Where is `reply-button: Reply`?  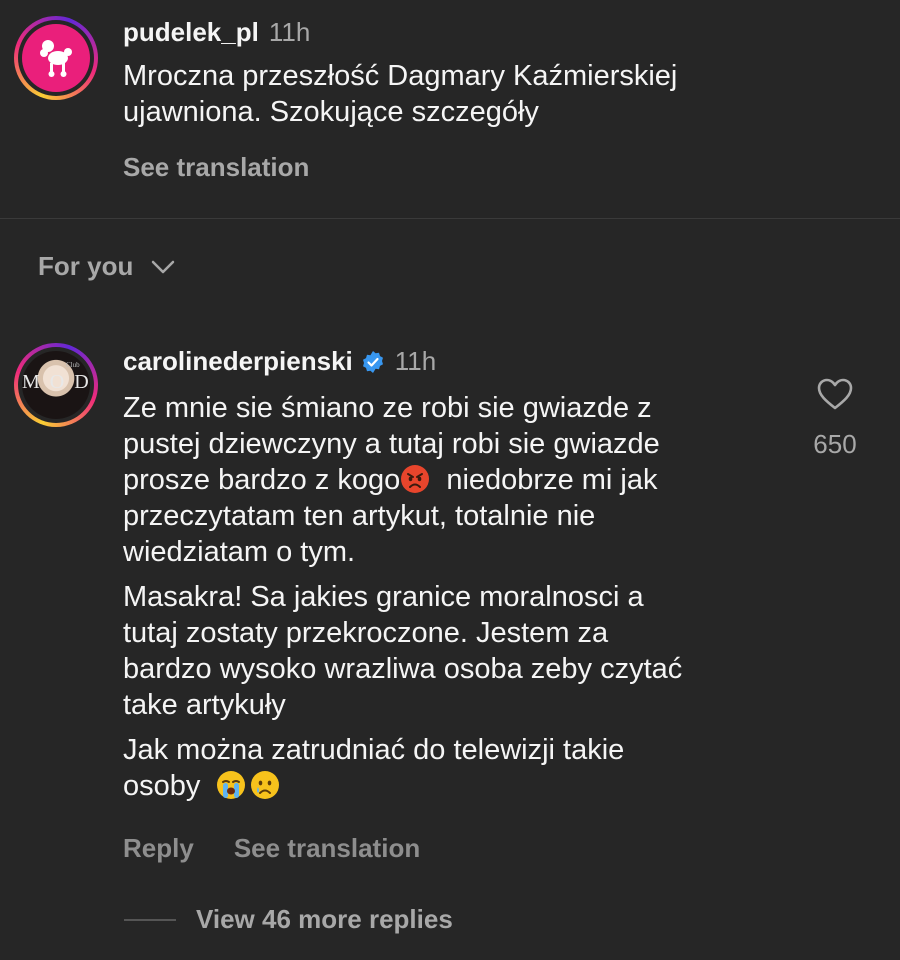 reply-button: Reply is located at coordinates (158, 848).